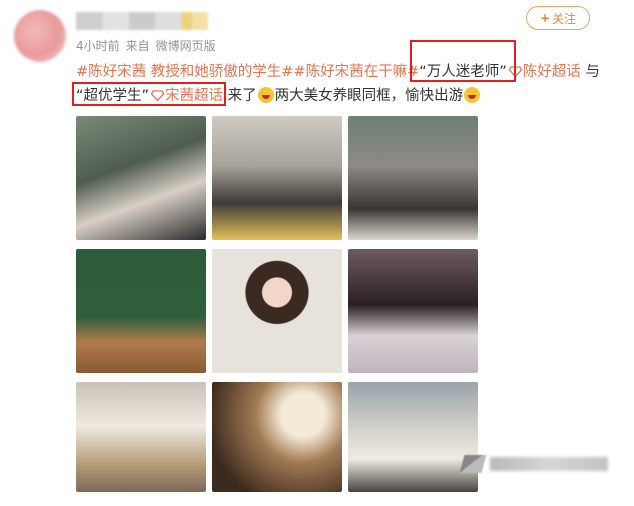  I want to click on watermark-text-blurred, so click(549, 464).